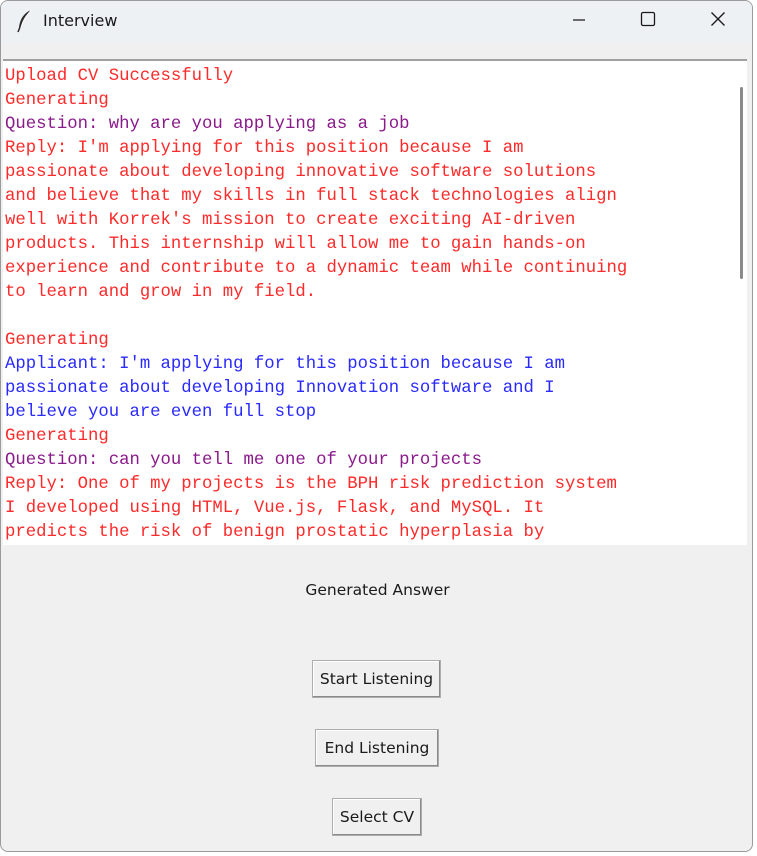 This screenshot has height=856, width=757. I want to click on transcript-line, so click(369, 317).